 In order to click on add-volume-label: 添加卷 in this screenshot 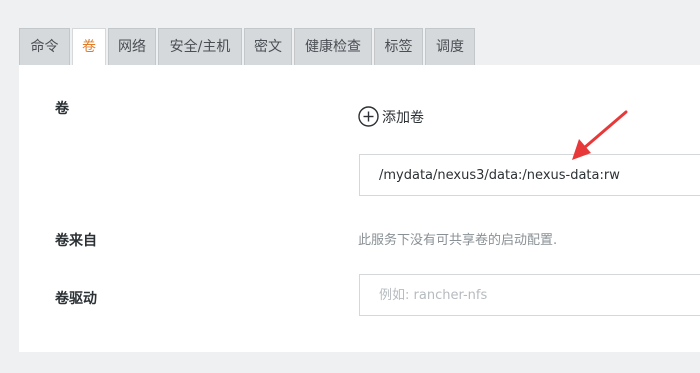, I will do `click(403, 117)`.